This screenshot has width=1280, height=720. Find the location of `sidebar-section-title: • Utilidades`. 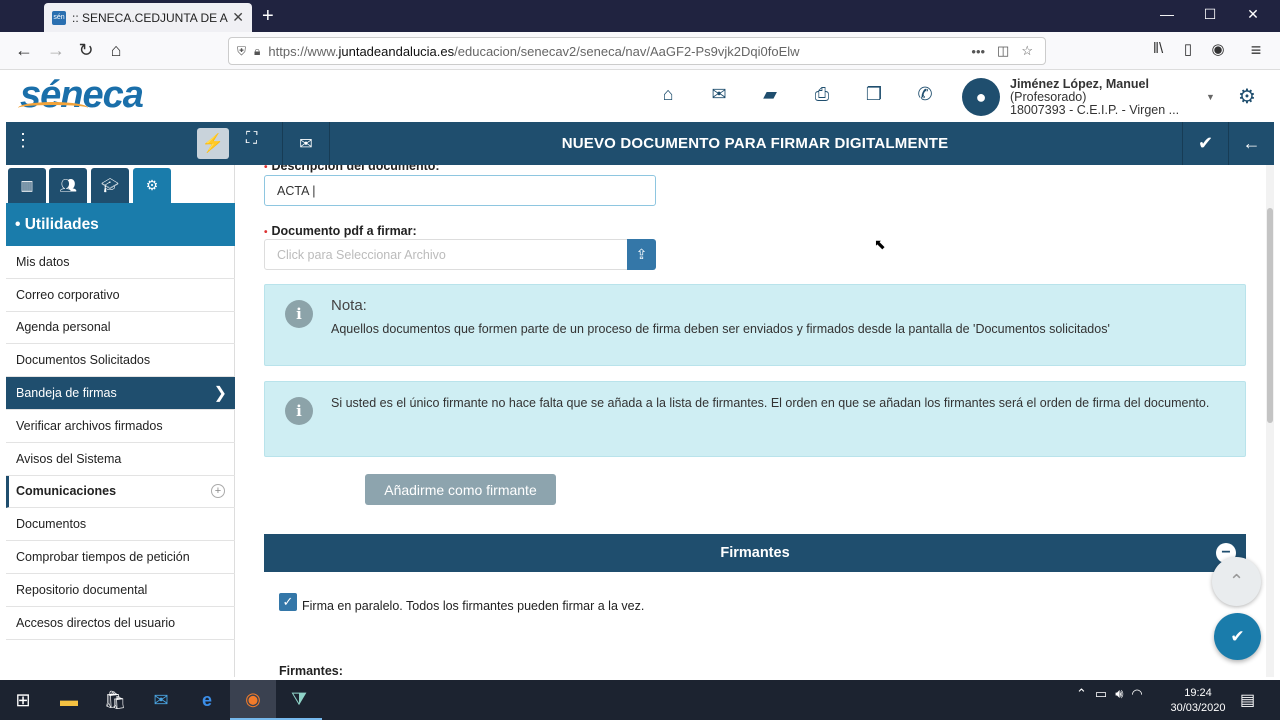

sidebar-section-title: • Utilidades is located at coordinates (120, 224).